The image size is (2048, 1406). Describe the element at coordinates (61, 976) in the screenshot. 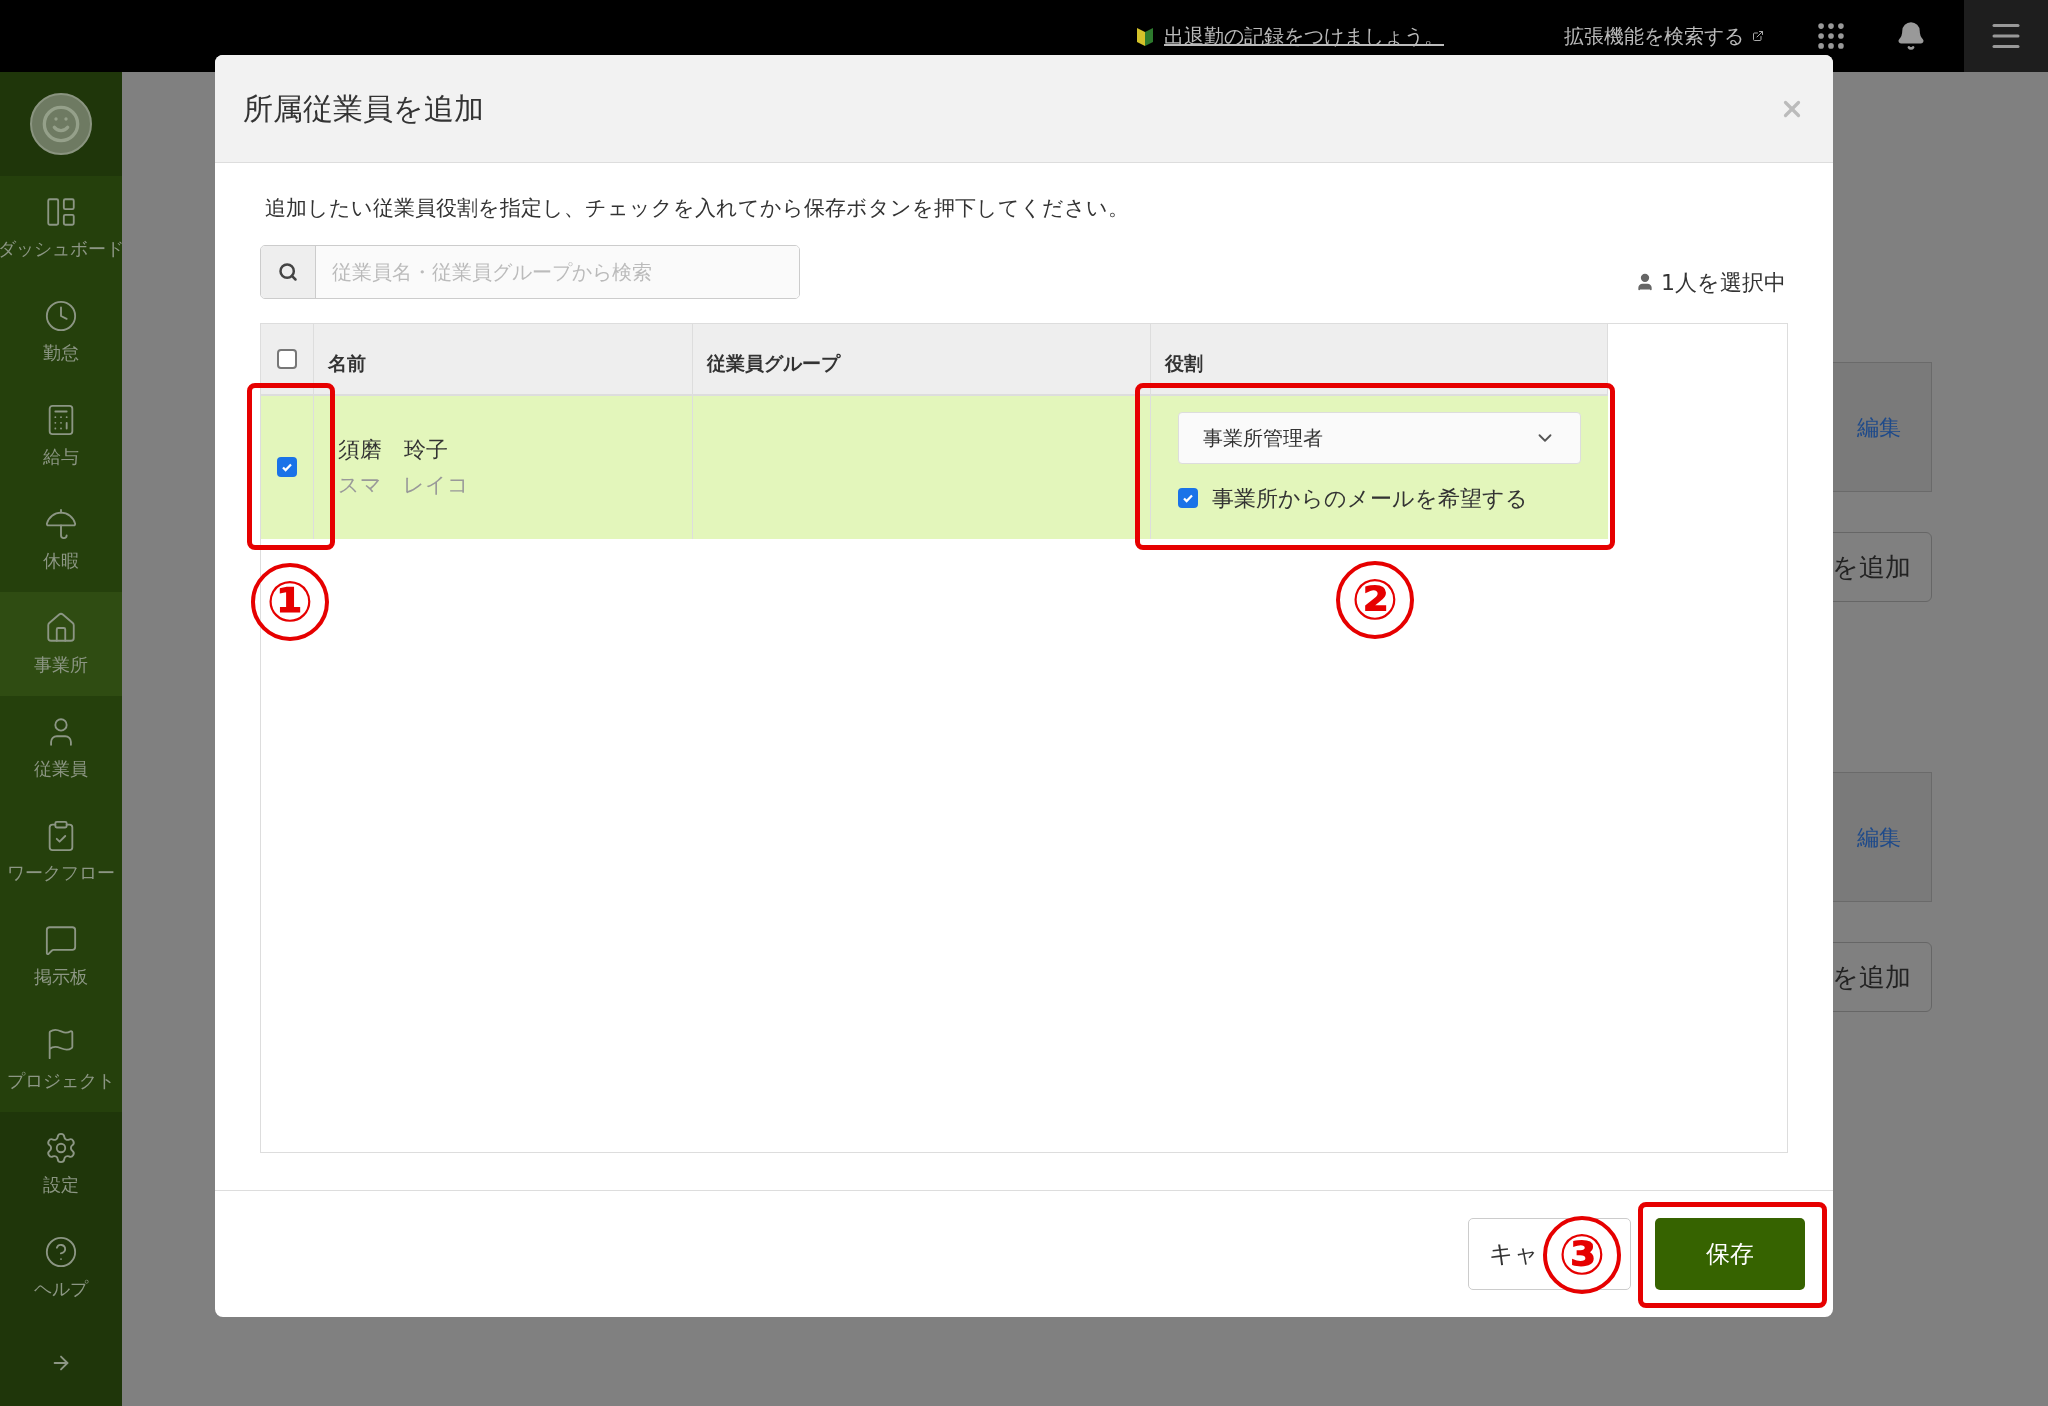

I see `sidebar-label: 掲示板` at that location.